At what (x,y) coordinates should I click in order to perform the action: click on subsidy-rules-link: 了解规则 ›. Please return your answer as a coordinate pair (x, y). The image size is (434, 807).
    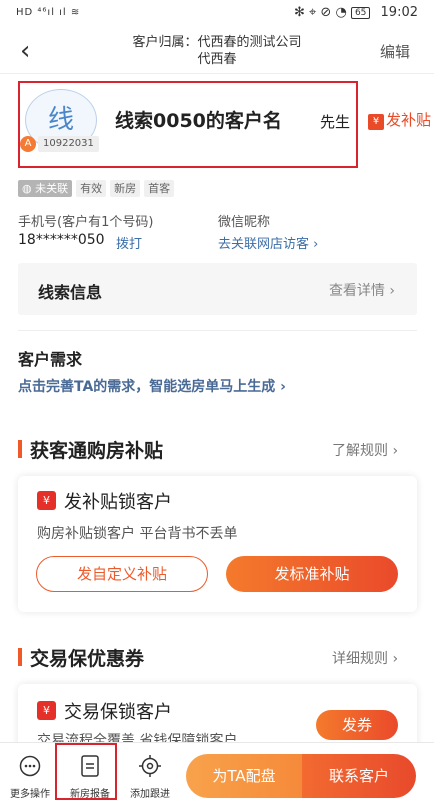
    Looking at the image, I should click on (365, 450).